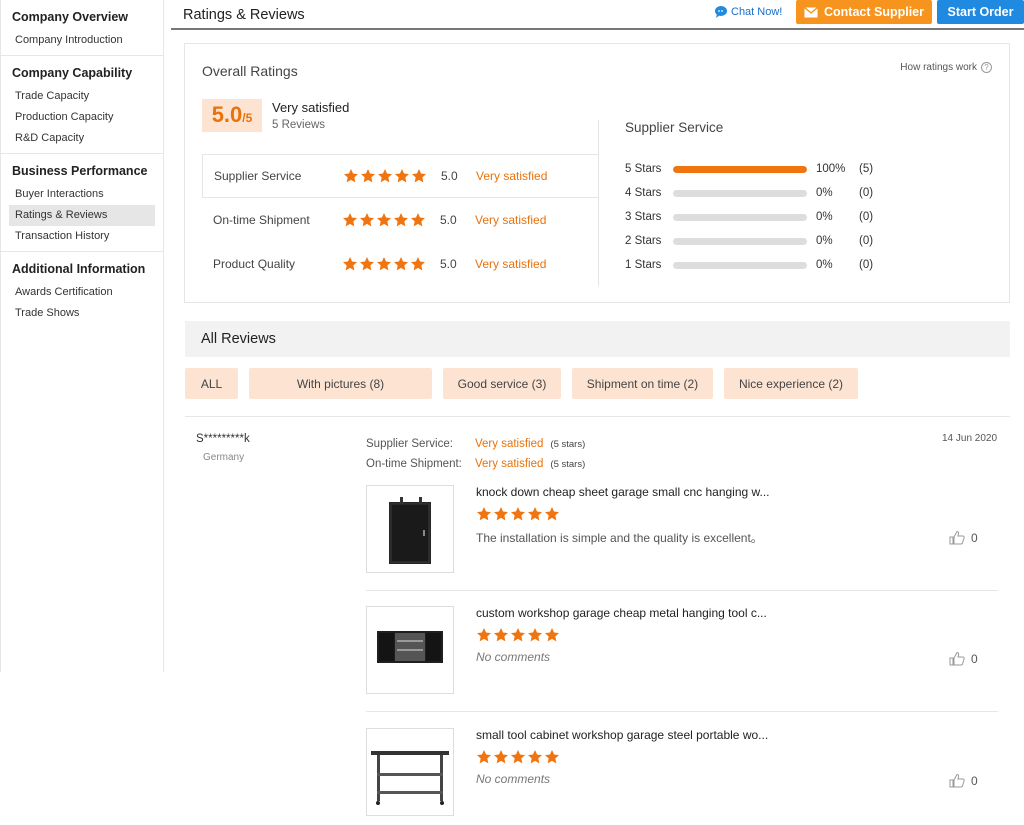 The width and height of the screenshot is (1024, 825). I want to click on distribution-row: 3 Stars 0% (0), so click(749, 217).